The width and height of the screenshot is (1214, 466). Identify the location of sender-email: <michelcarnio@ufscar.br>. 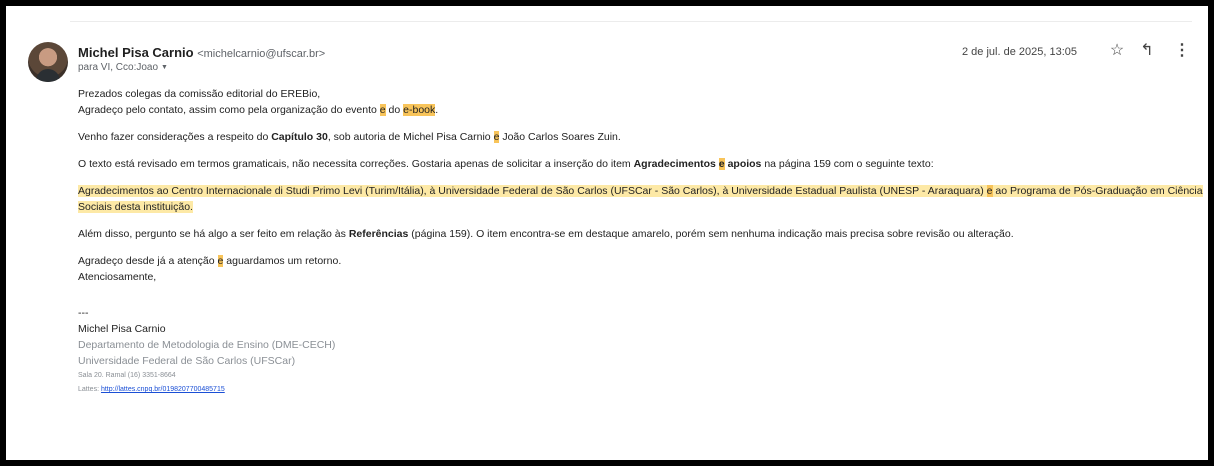
(261, 54).